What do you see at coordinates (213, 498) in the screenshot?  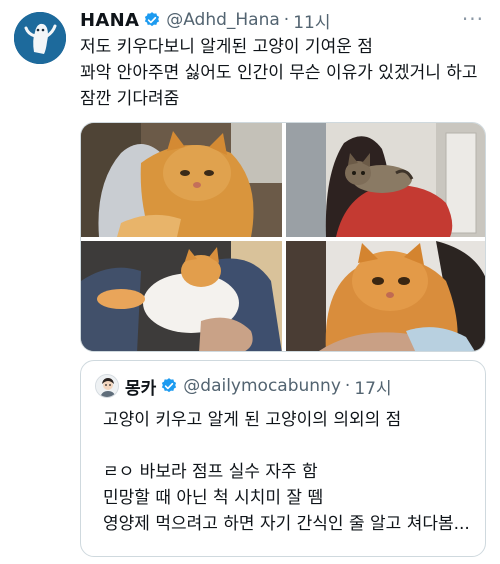 I see `quoted-text-line: 민망할 때 아닌 척 시치미 잘 뗌` at bounding box center [213, 498].